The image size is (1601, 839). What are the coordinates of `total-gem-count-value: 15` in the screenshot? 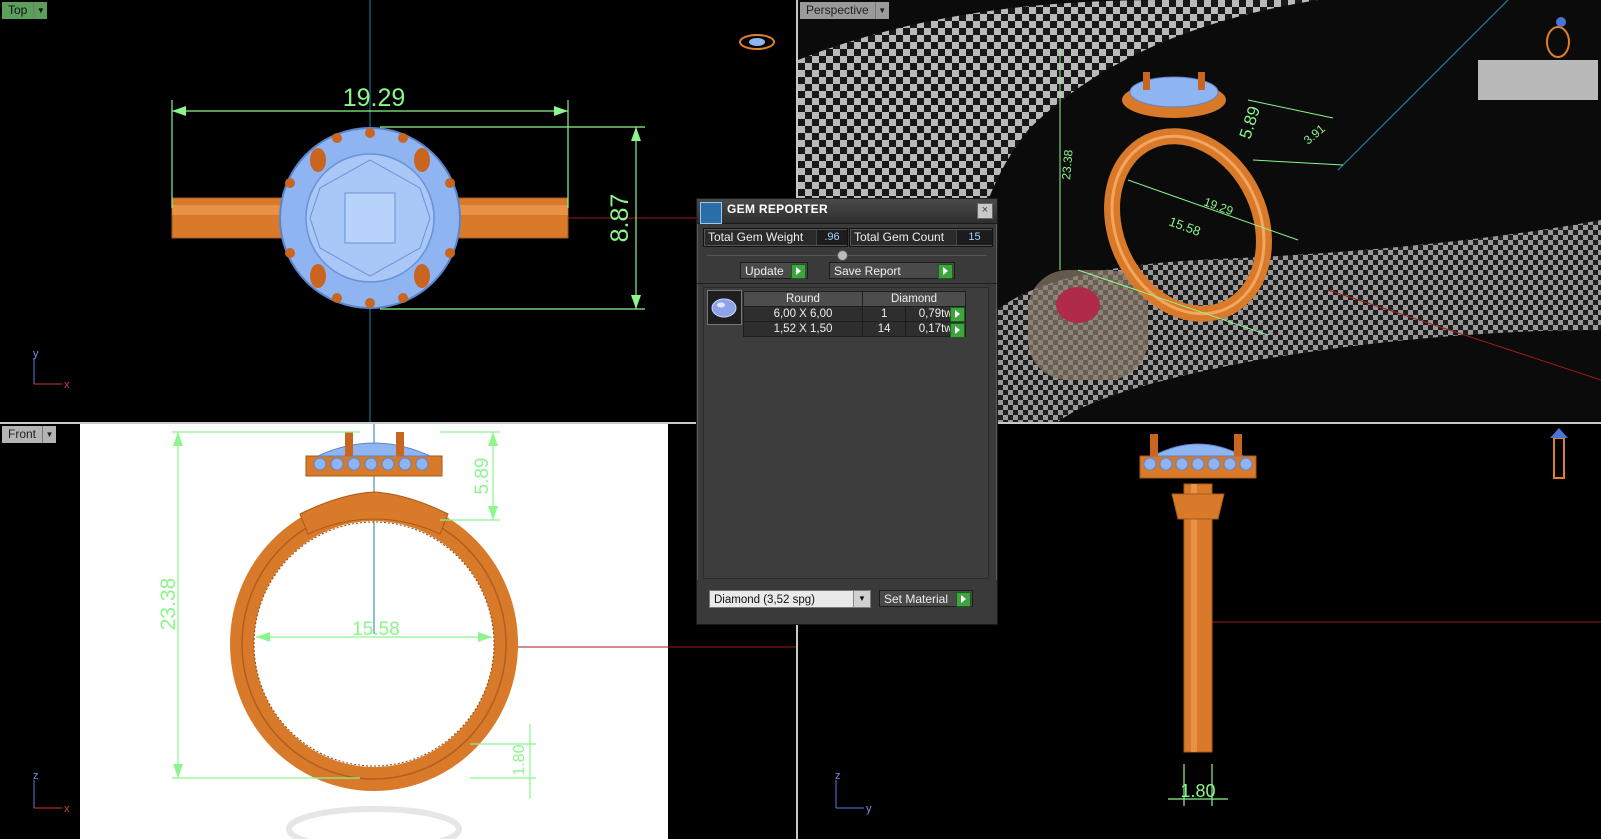 It's located at (974, 237).